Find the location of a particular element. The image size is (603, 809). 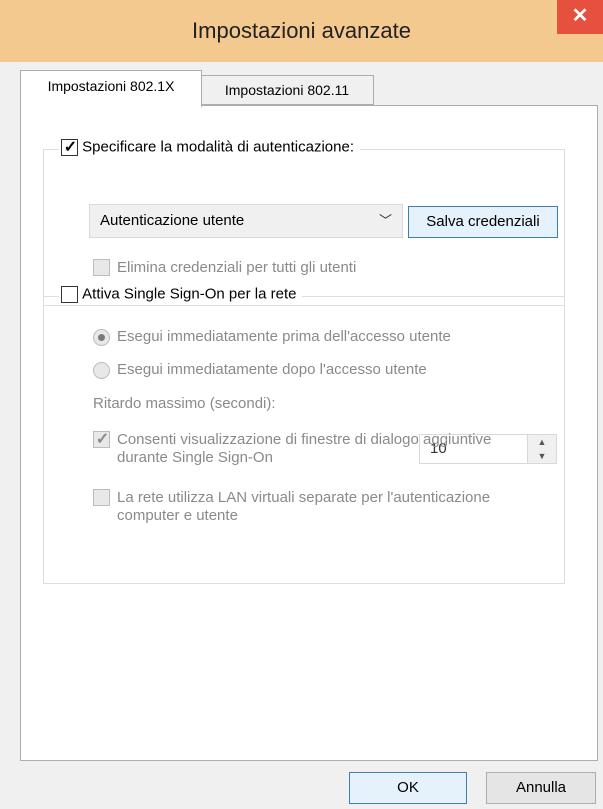

close-button: ✕ is located at coordinates (580, 17).